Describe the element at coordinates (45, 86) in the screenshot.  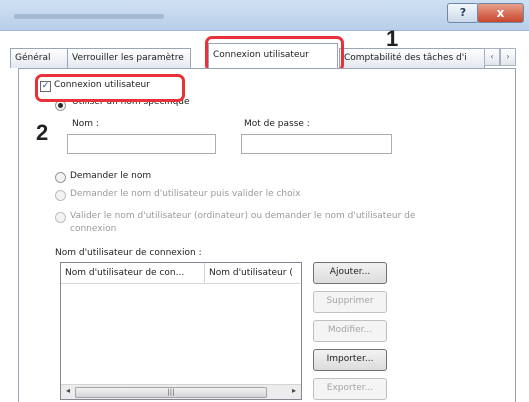
I see `login-checkbox: ✓` at that location.